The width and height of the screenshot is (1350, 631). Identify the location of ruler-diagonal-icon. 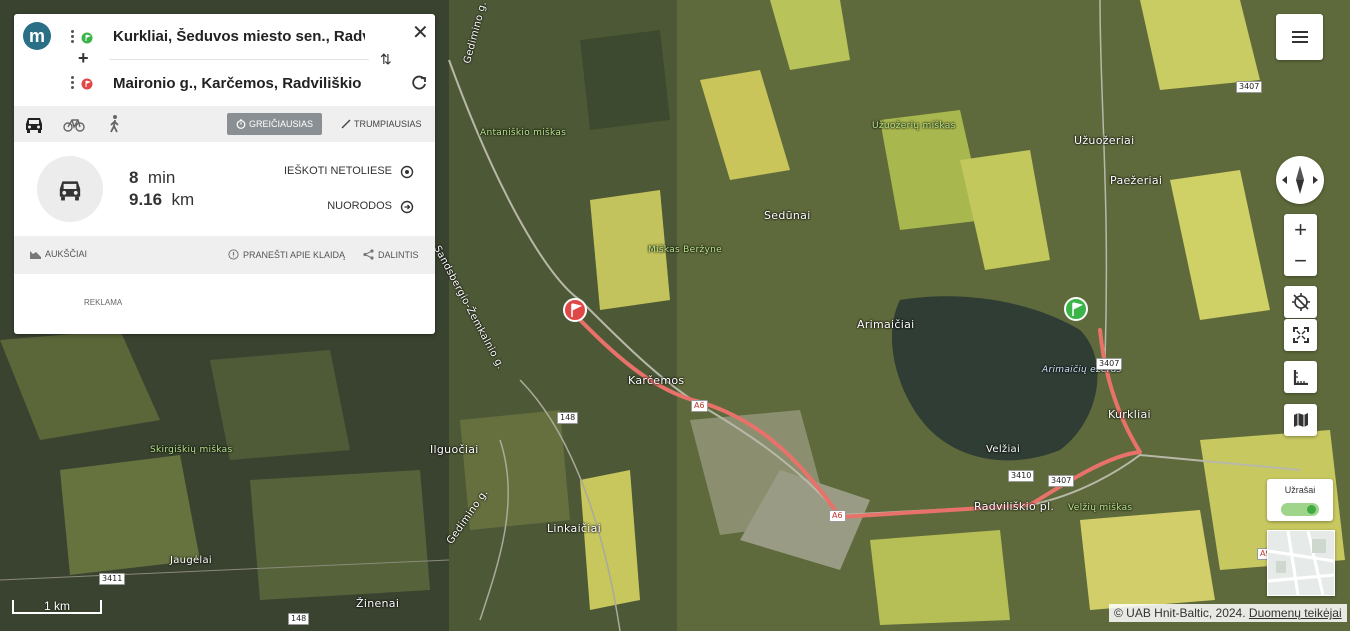
(346, 124).